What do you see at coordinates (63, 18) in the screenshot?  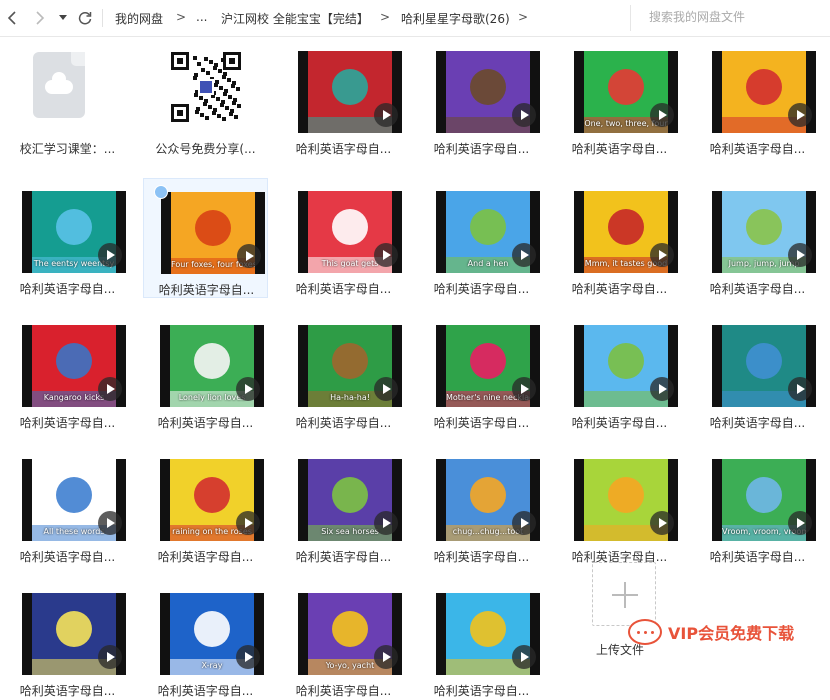 I see `caret-down-icon` at bounding box center [63, 18].